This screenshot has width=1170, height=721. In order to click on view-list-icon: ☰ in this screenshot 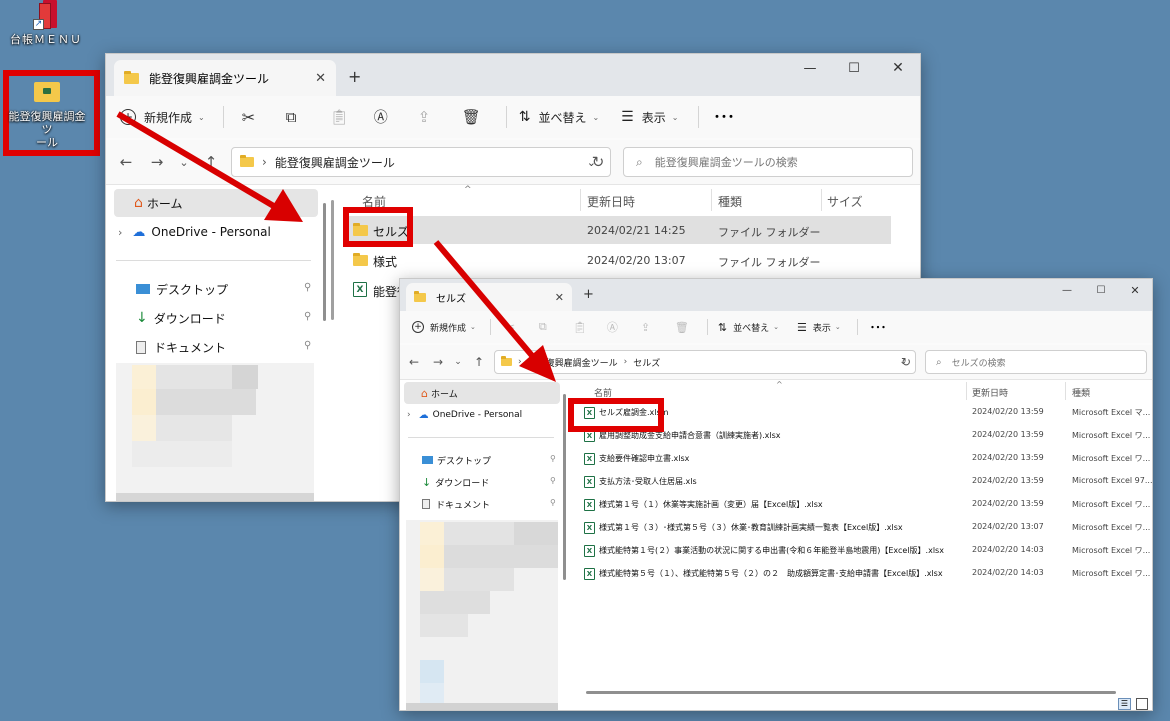, I will do `click(627, 117)`.